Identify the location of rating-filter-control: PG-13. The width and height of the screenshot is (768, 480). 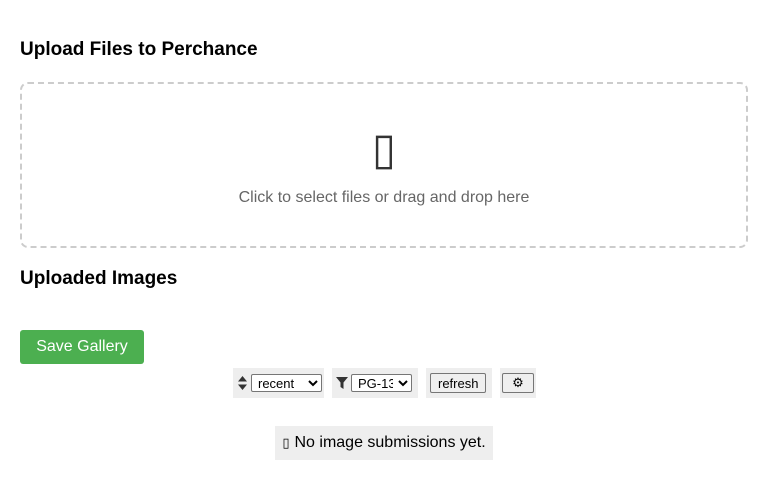
(375, 383).